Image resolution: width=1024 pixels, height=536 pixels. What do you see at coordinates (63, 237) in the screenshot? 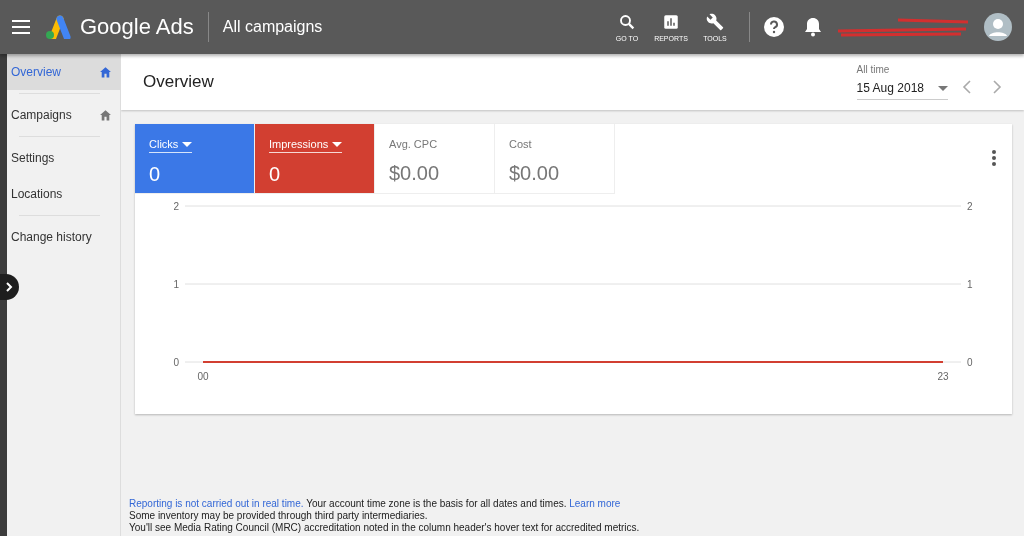
I see `sidebar-item: Change history` at bounding box center [63, 237].